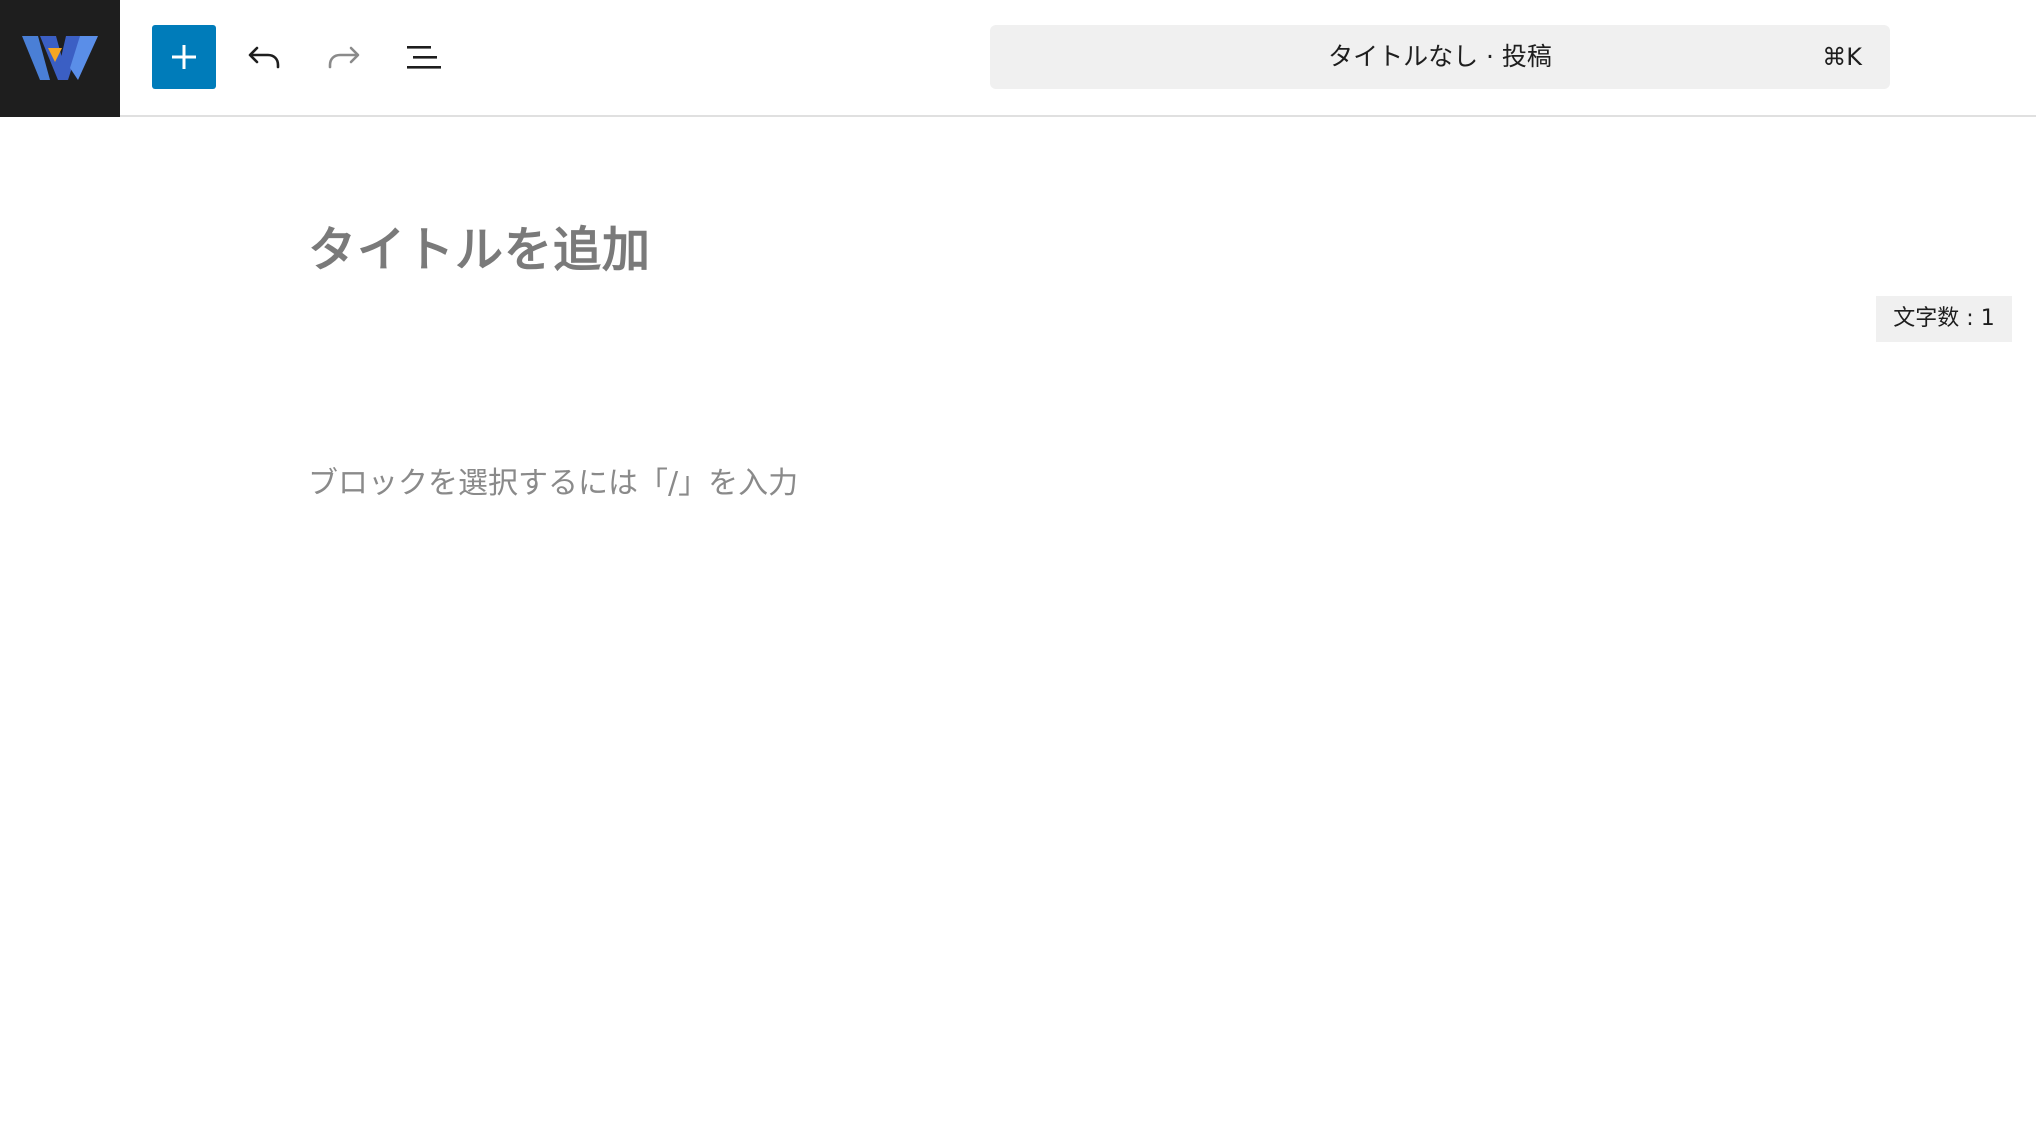 The height and width of the screenshot is (1145, 2036). What do you see at coordinates (1944, 319) in the screenshot?
I see `word-count-badge: 文字数 : 1` at bounding box center [1944, 319].